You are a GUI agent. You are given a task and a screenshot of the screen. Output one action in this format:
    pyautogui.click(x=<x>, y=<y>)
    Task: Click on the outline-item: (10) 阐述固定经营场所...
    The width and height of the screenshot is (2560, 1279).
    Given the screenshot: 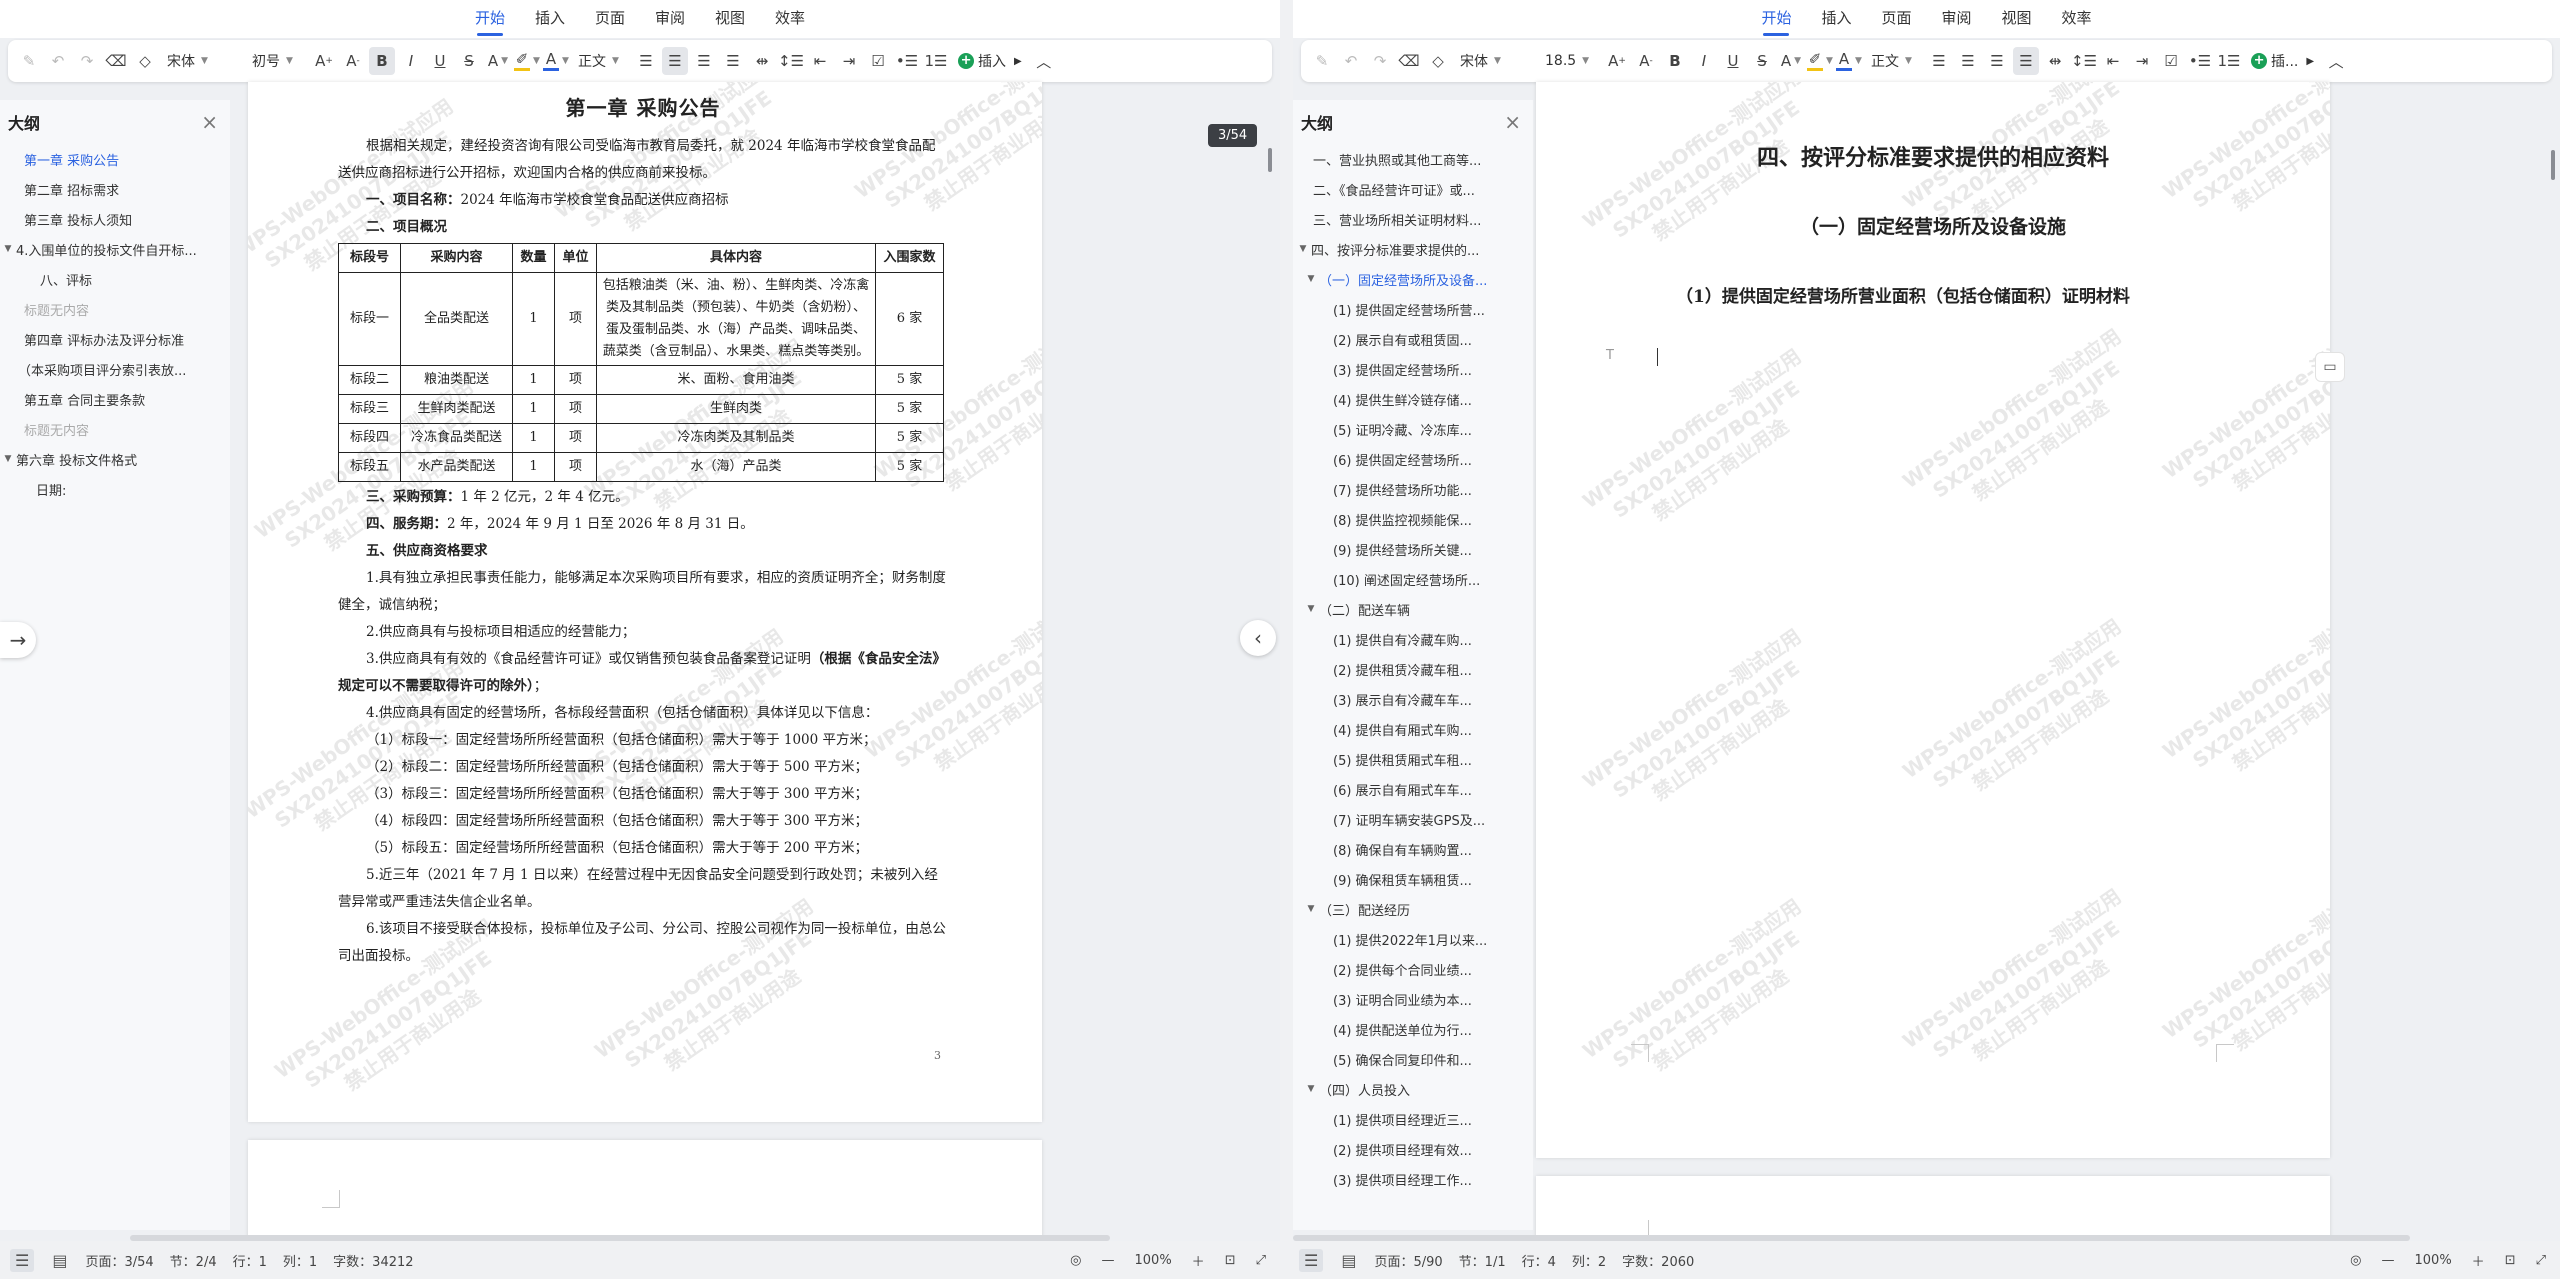 What is the action you would take?
    pyautogui.click(x=1413, y=579)
    